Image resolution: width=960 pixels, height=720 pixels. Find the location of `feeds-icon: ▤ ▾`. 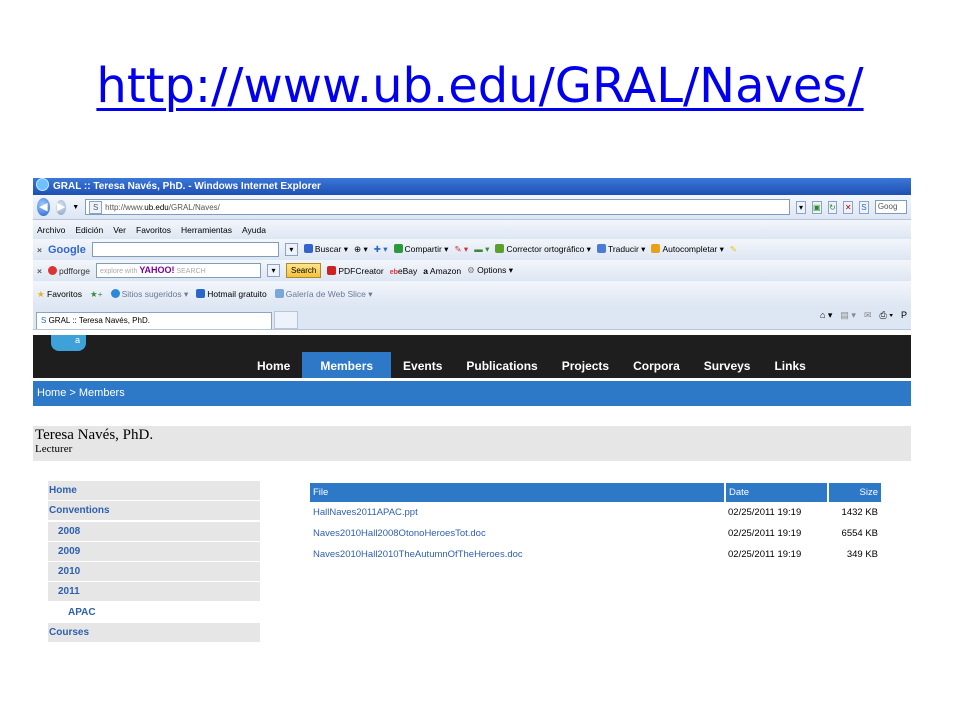

feeds-icon: ▤ ▾ is located at coordinates (848, 315).